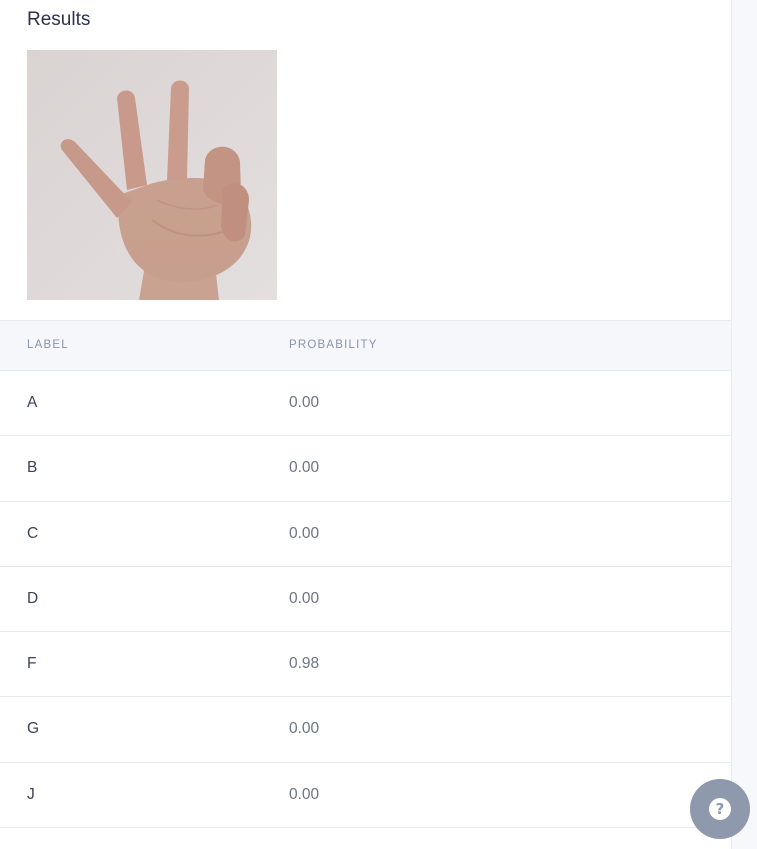  Describe the element at coordinates (59, 19) in the screenshot. I see `results-title: Results` at that location.